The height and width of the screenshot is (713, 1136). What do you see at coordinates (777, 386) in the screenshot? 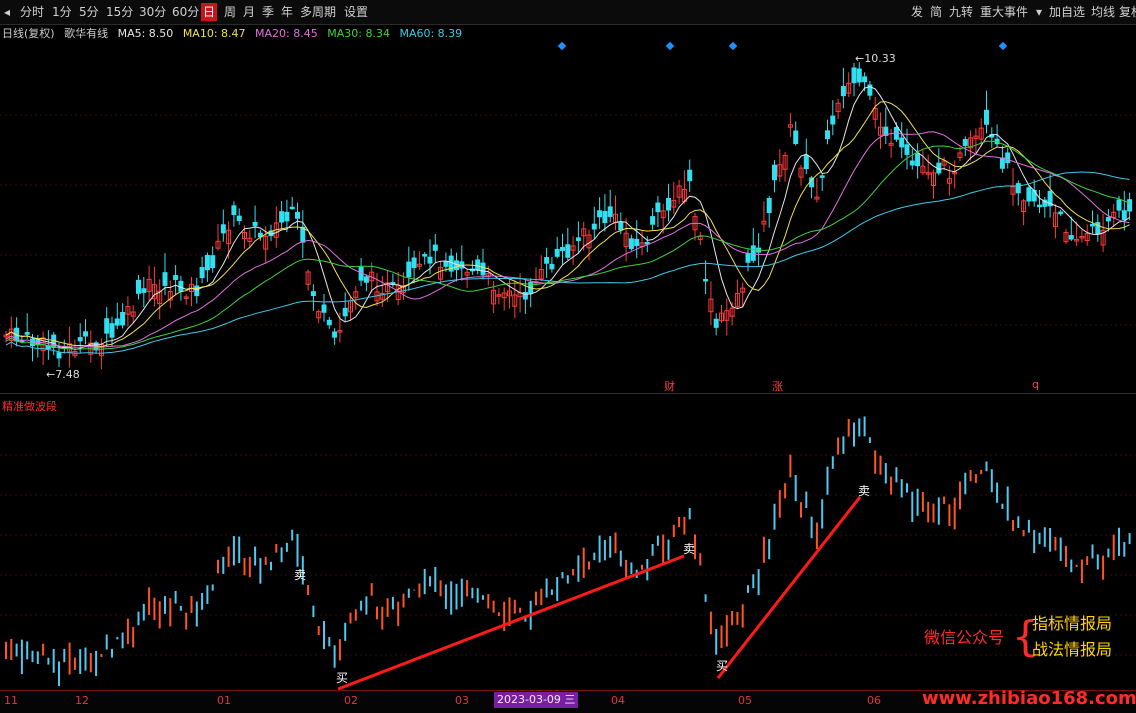
I see `event-tag-rise: 涨` at bounding box center [777, 386].